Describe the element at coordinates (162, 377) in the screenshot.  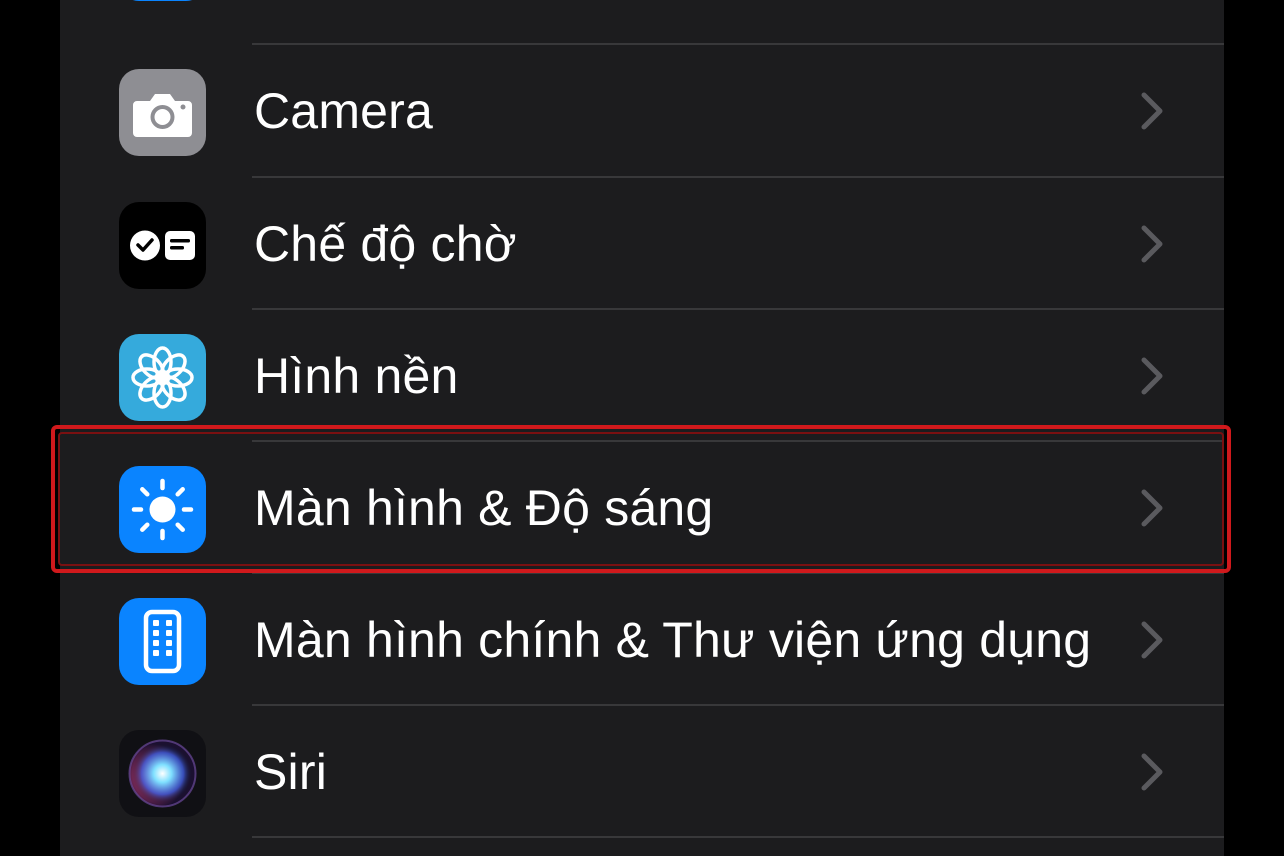
I see `wallpaper-icon` at that location.